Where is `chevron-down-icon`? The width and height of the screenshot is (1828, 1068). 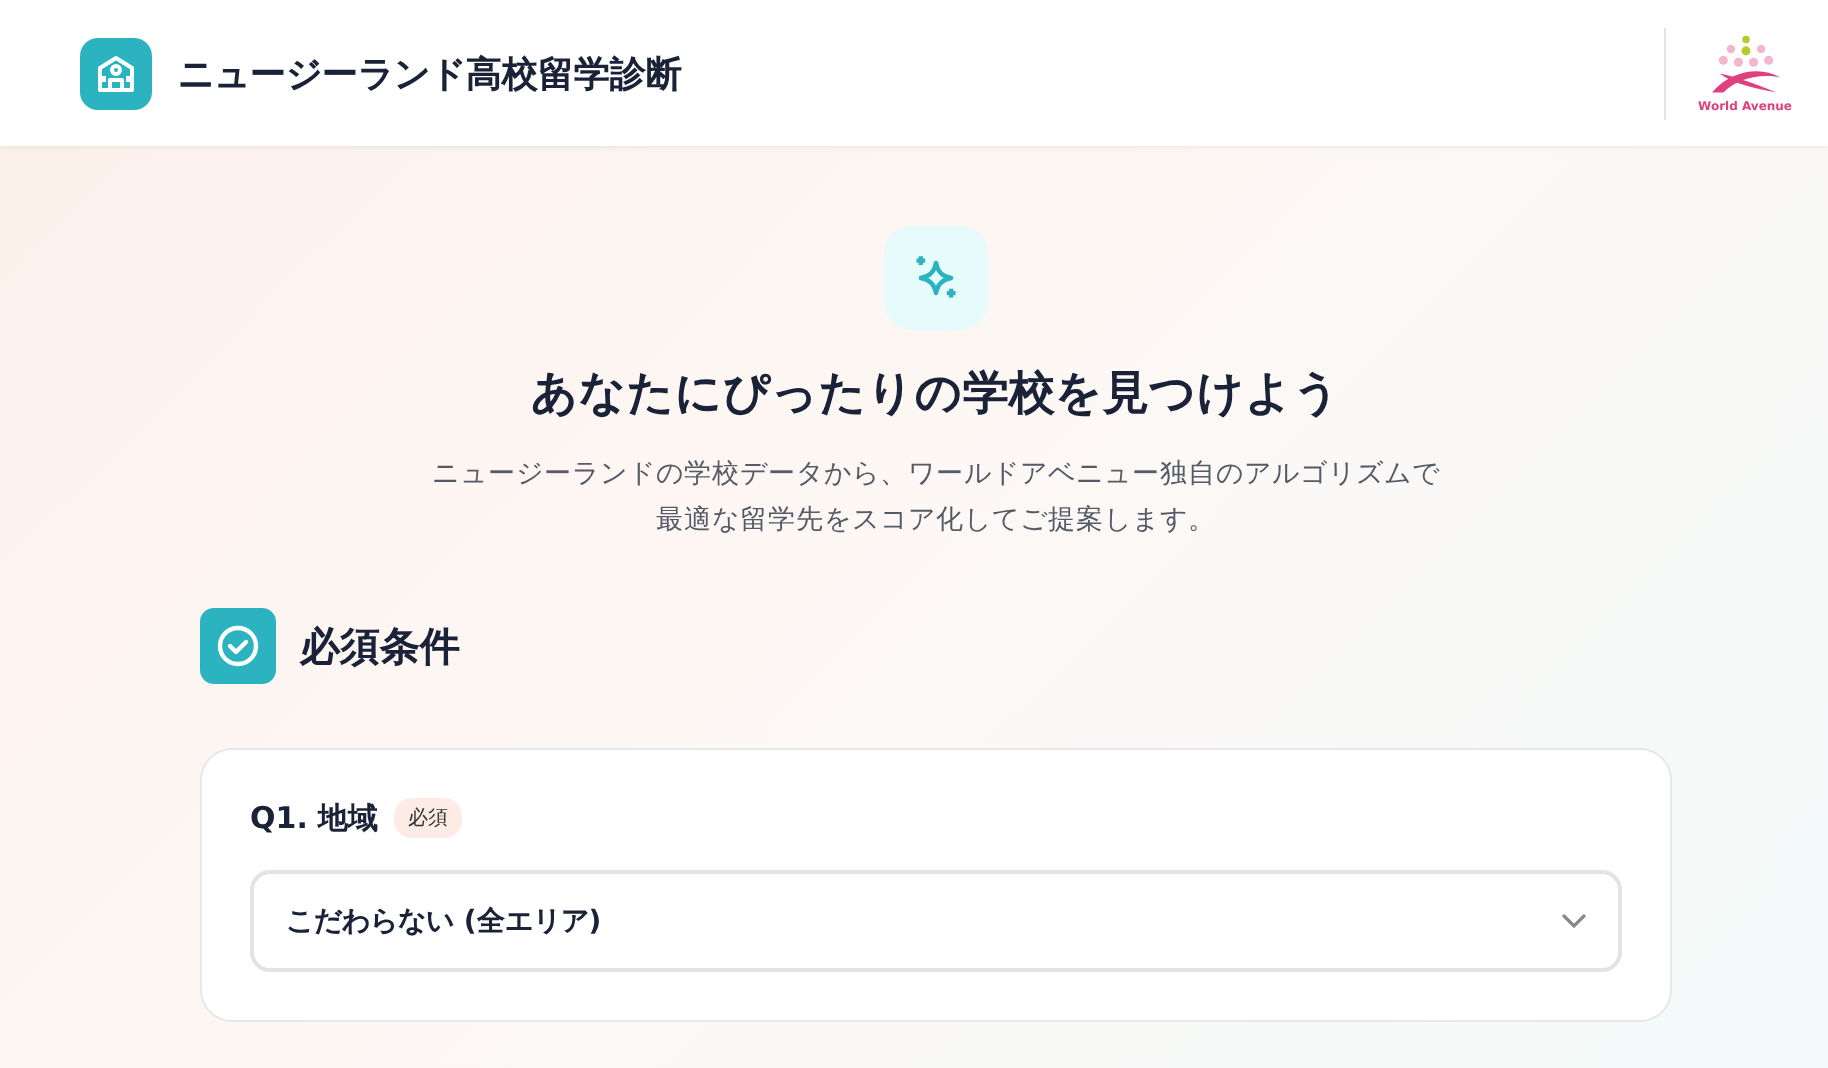 chevron-down-icon is located at coordinates (1574, 921).